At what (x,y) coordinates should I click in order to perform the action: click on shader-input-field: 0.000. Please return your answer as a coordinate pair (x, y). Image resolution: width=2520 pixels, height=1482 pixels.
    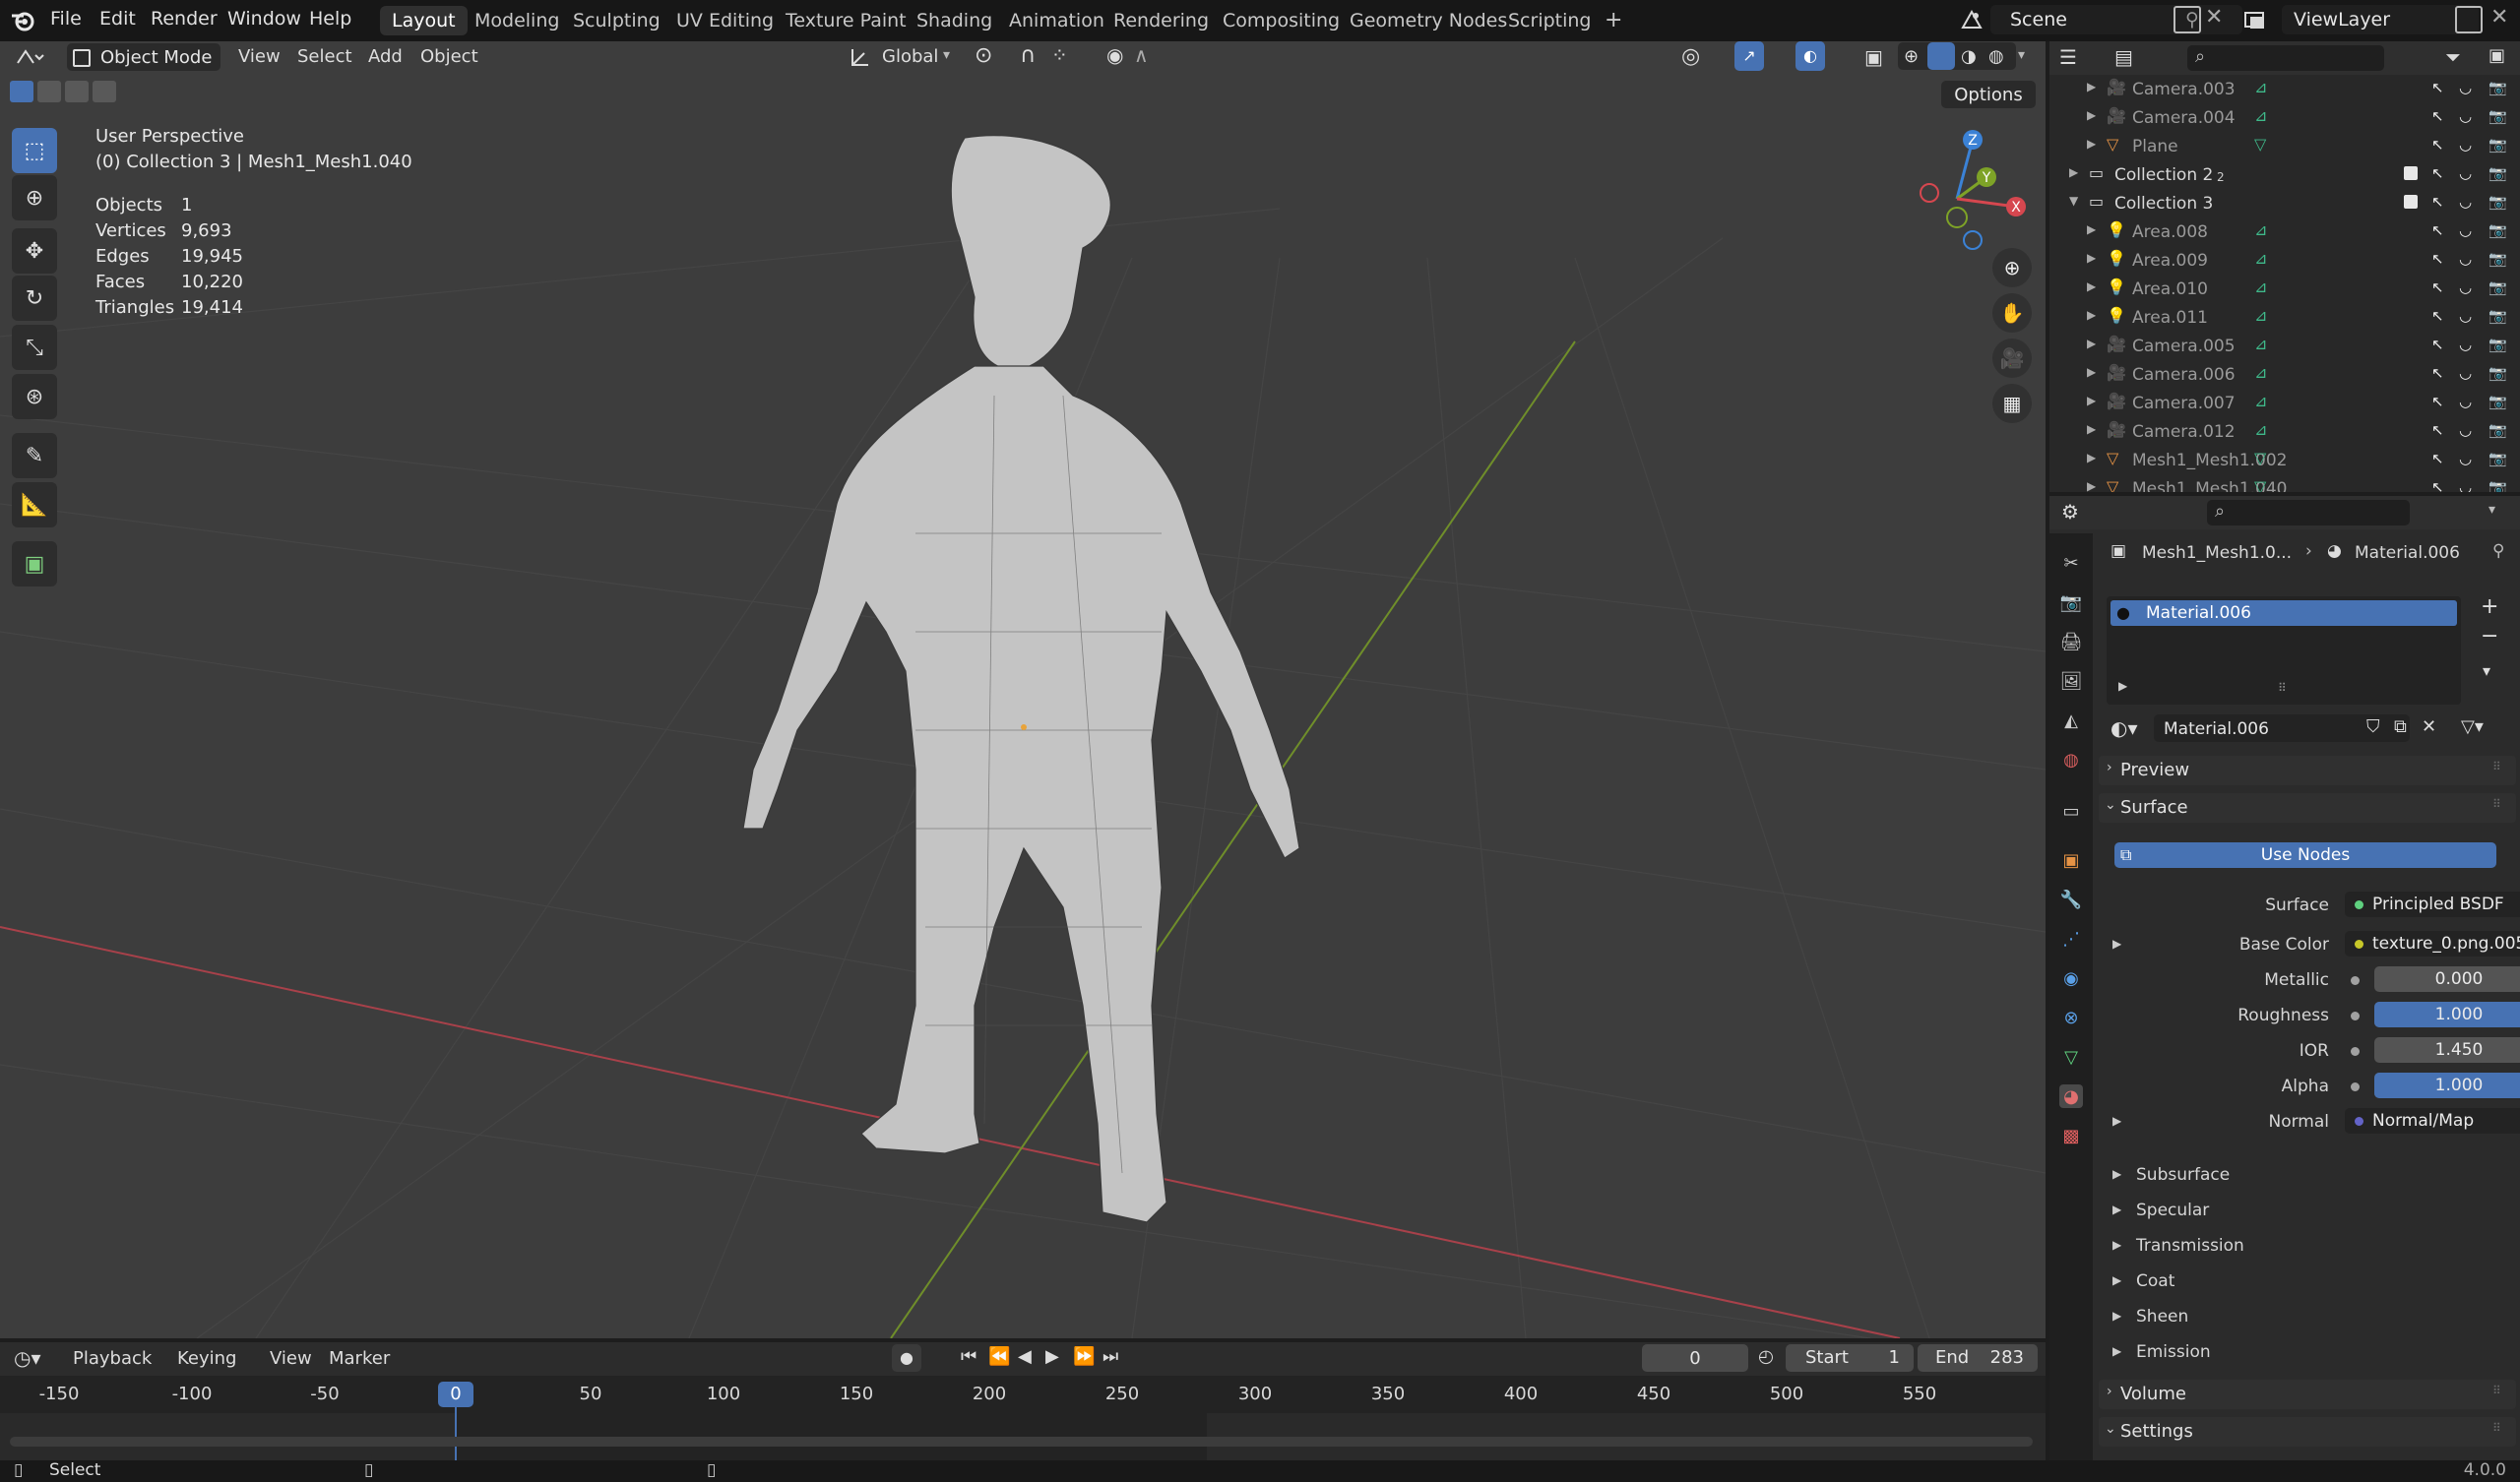
    Looking at the image, I should click on (2447, 979).